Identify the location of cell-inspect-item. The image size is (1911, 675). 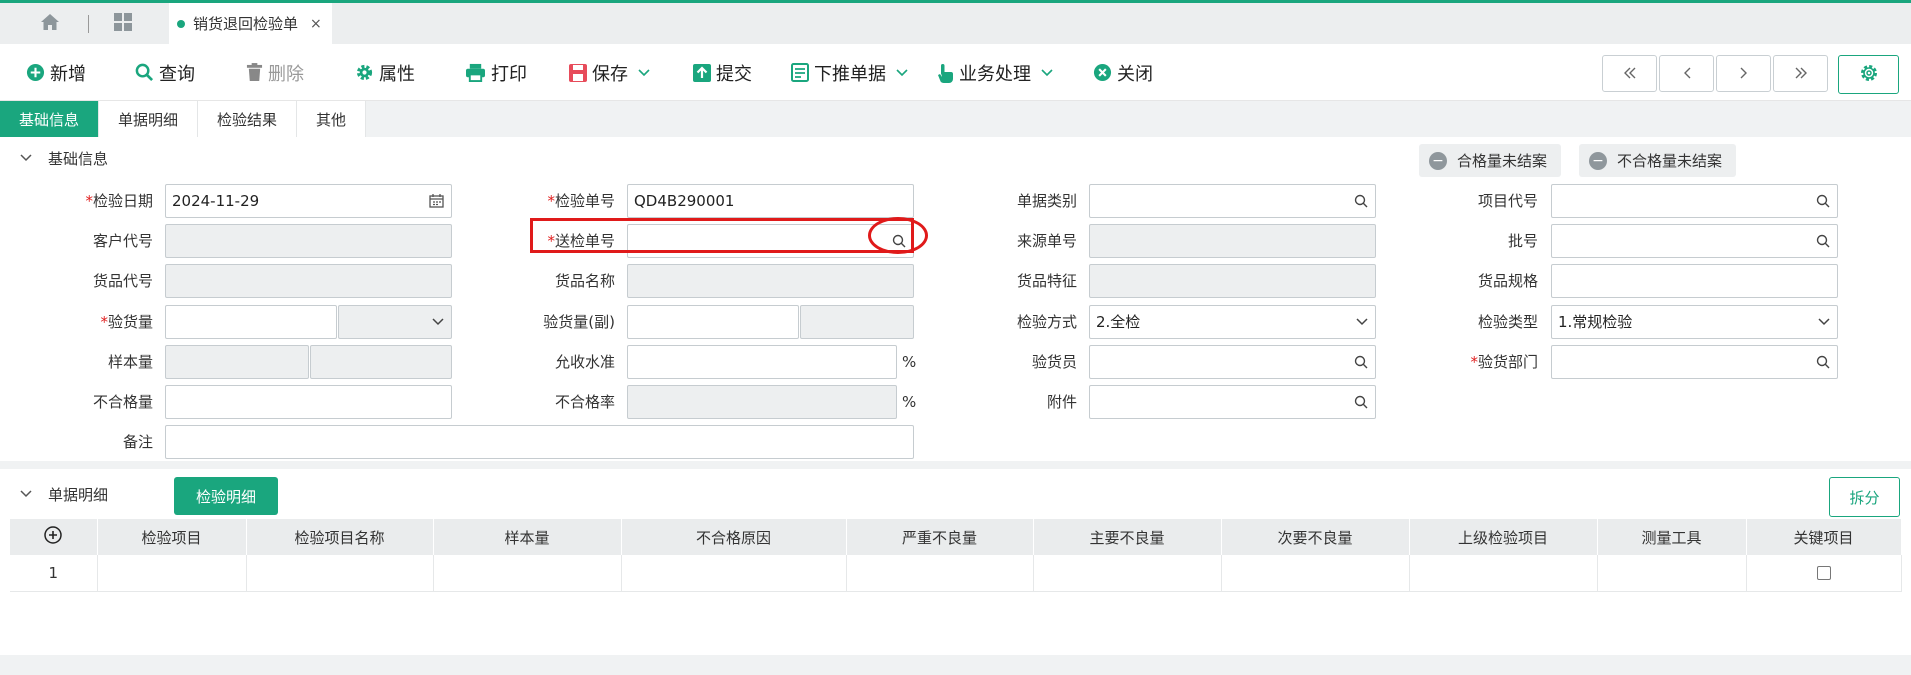
(172, 573).